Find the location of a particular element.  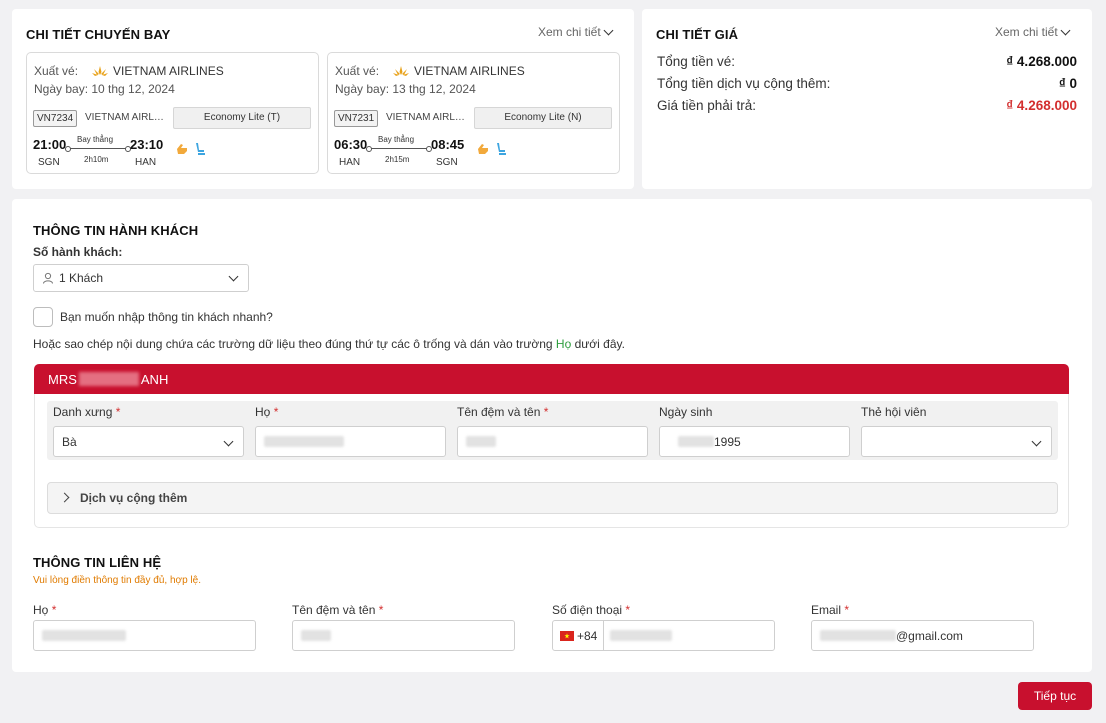

dob-label: Ngày sinh is located at coordinates (686, 412).